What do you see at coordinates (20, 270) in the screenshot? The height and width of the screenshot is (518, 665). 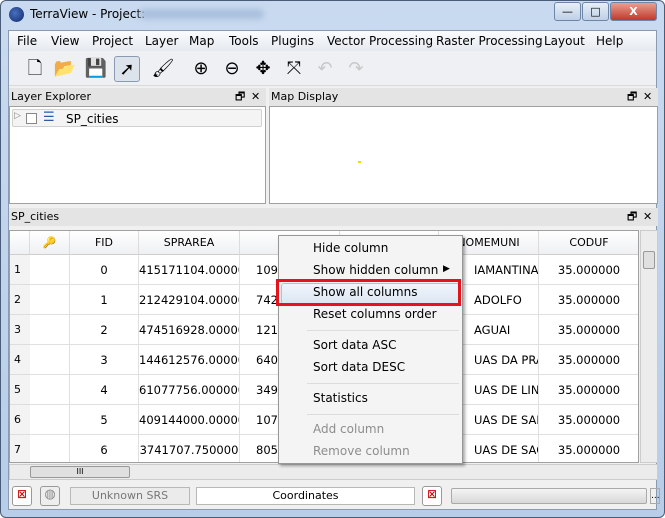 I see `row-header: 1` at bounding box center [20, 270].